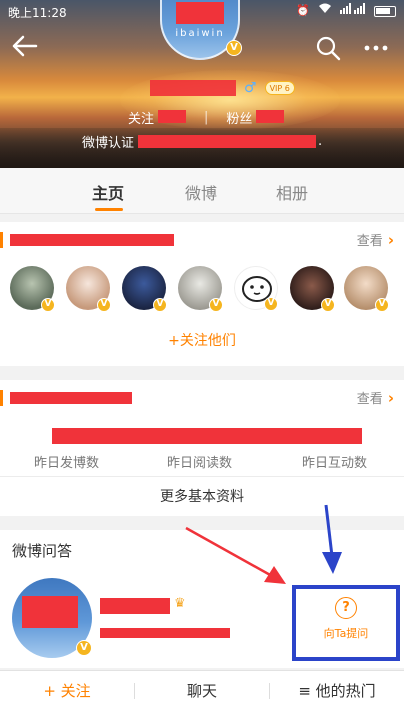 This screenshot has height=710, width=404. I want to click on verification-row: 微博认证 ., so click(202, 141).